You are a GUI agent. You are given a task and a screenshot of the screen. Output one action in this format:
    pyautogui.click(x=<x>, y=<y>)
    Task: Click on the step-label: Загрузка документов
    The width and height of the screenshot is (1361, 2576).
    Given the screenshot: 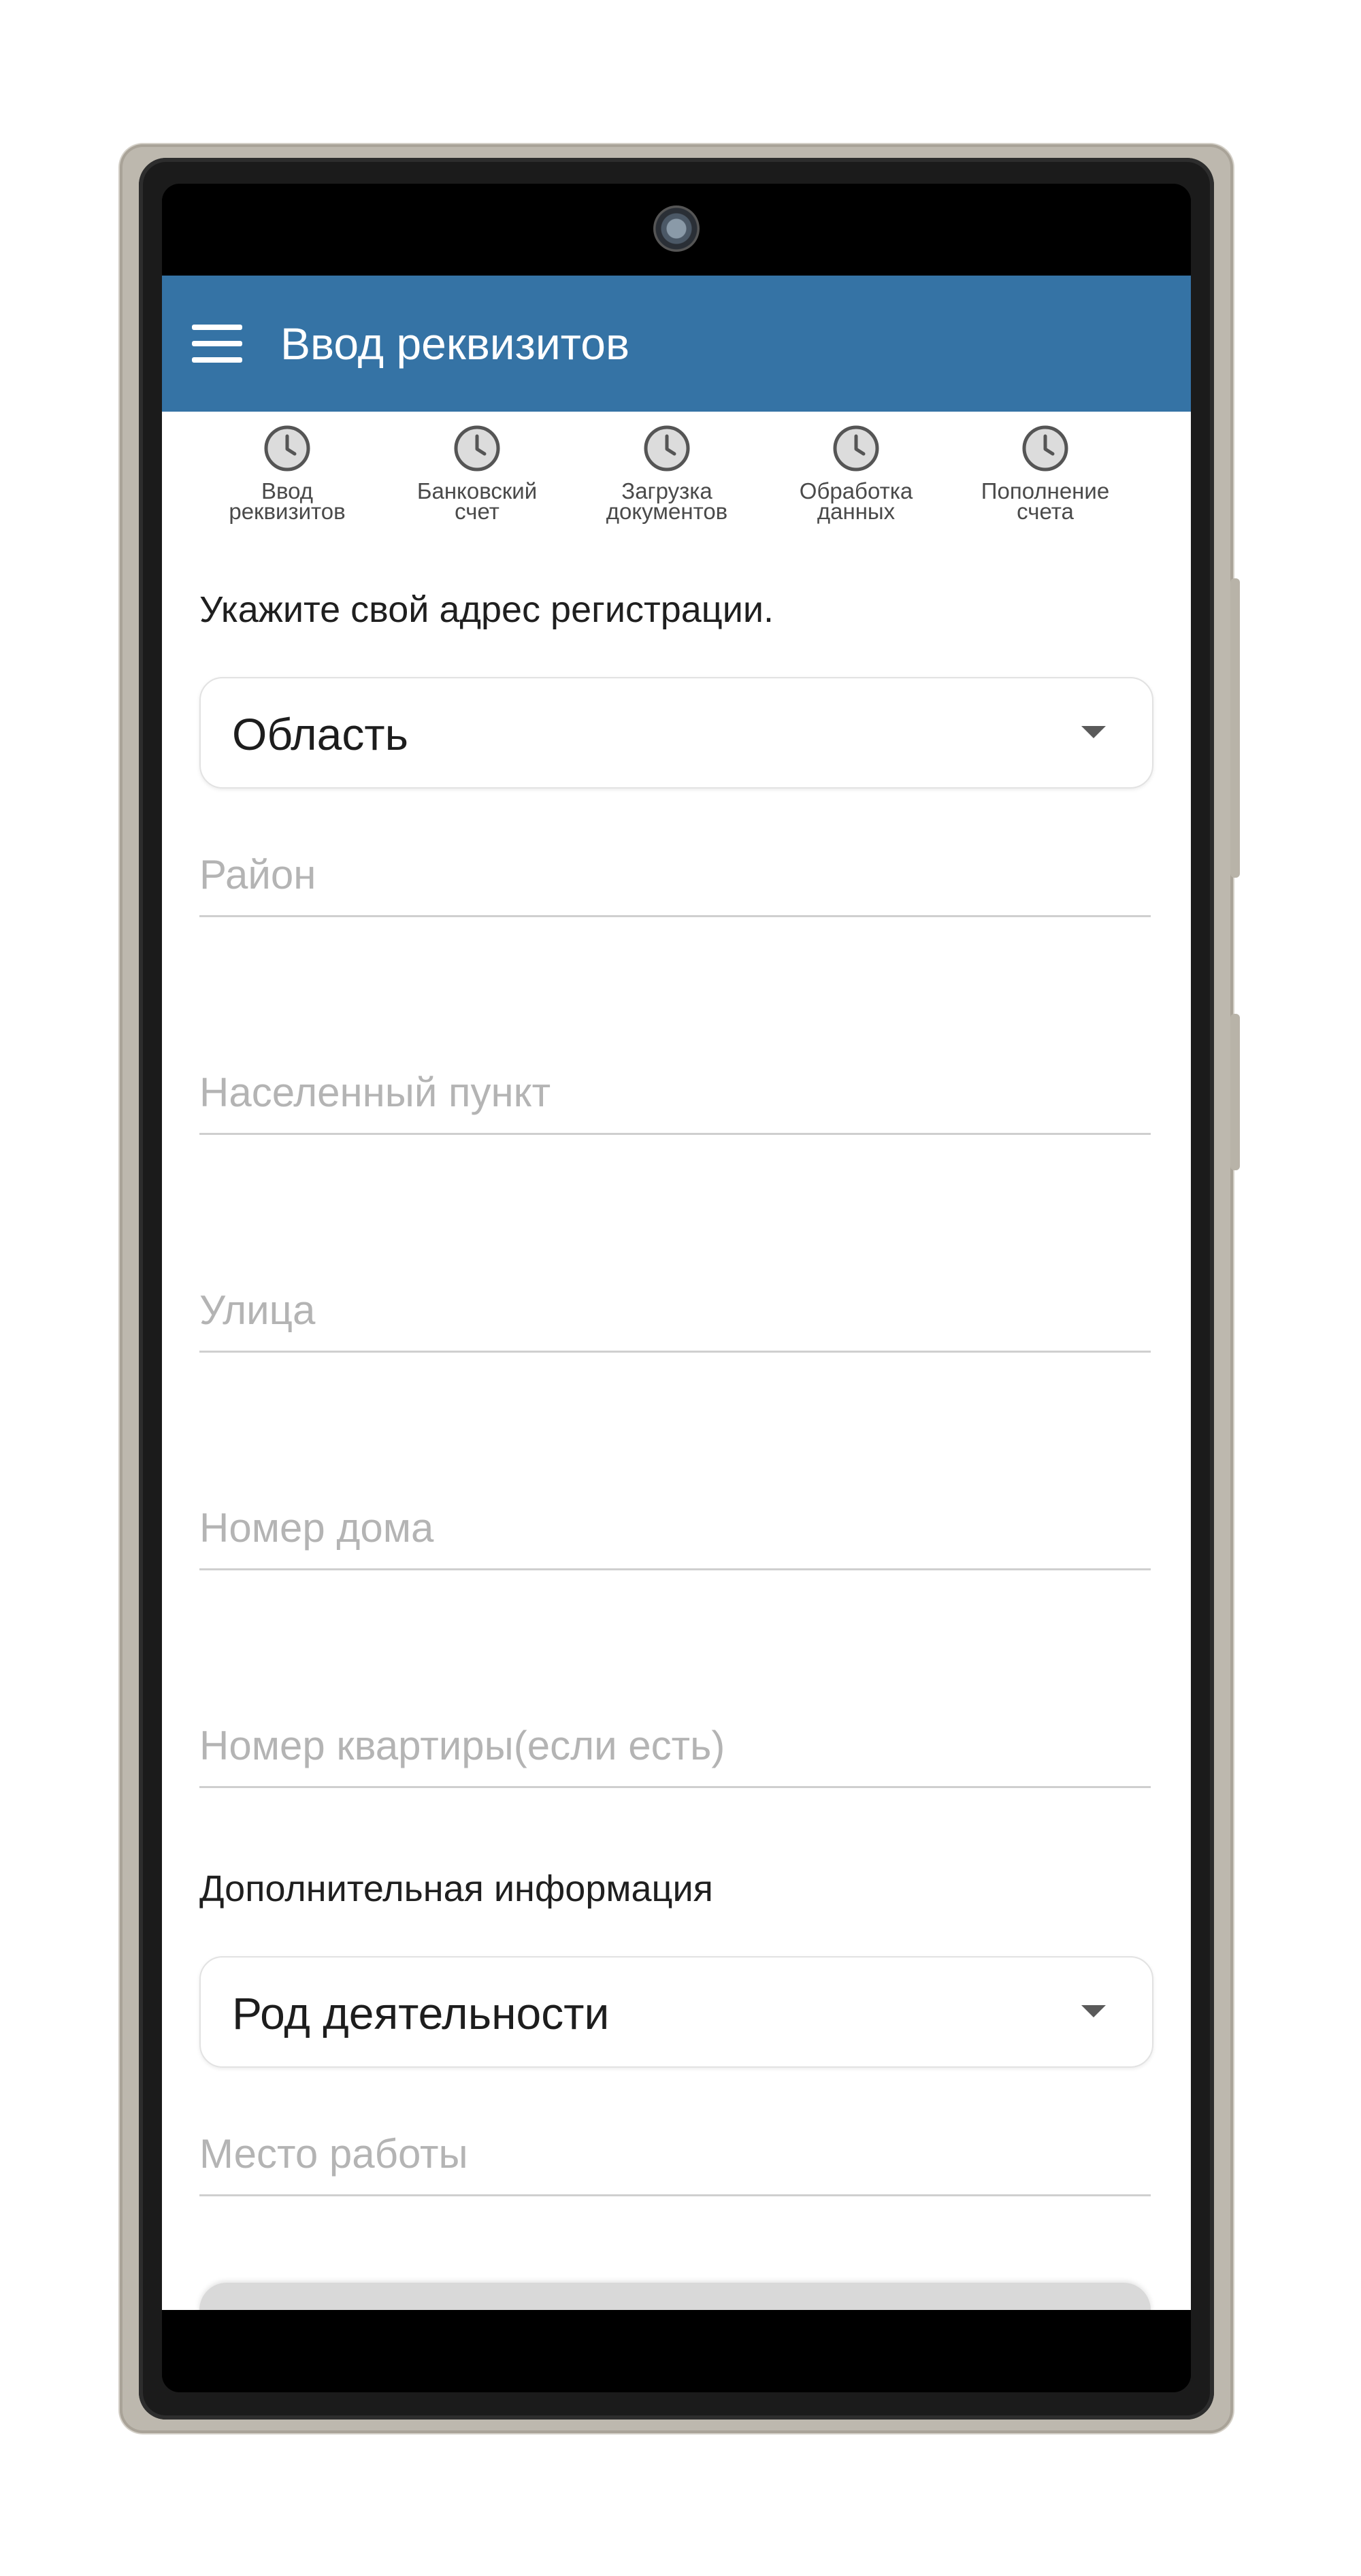 What is the action you would take?
    pyautogui.click(x=667, y=501)
    